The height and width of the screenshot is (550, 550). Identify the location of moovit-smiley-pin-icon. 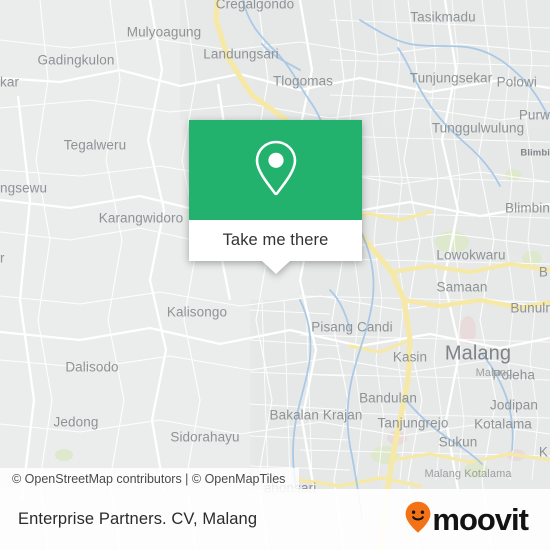
(418, 519).